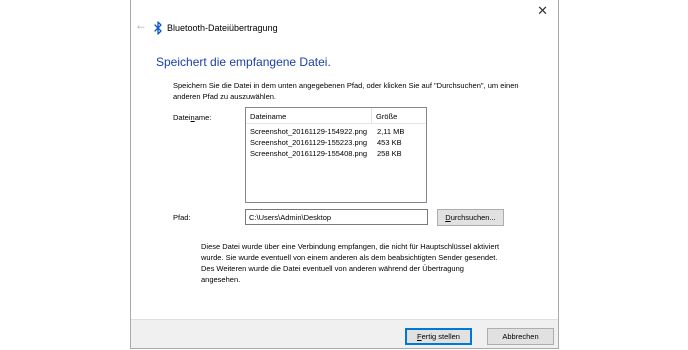 The width and height of the screenshot is (688, 350). Describe the element at coordinates (389, 153) in the screenshot. I see `file-size: 258 KB` at that location.